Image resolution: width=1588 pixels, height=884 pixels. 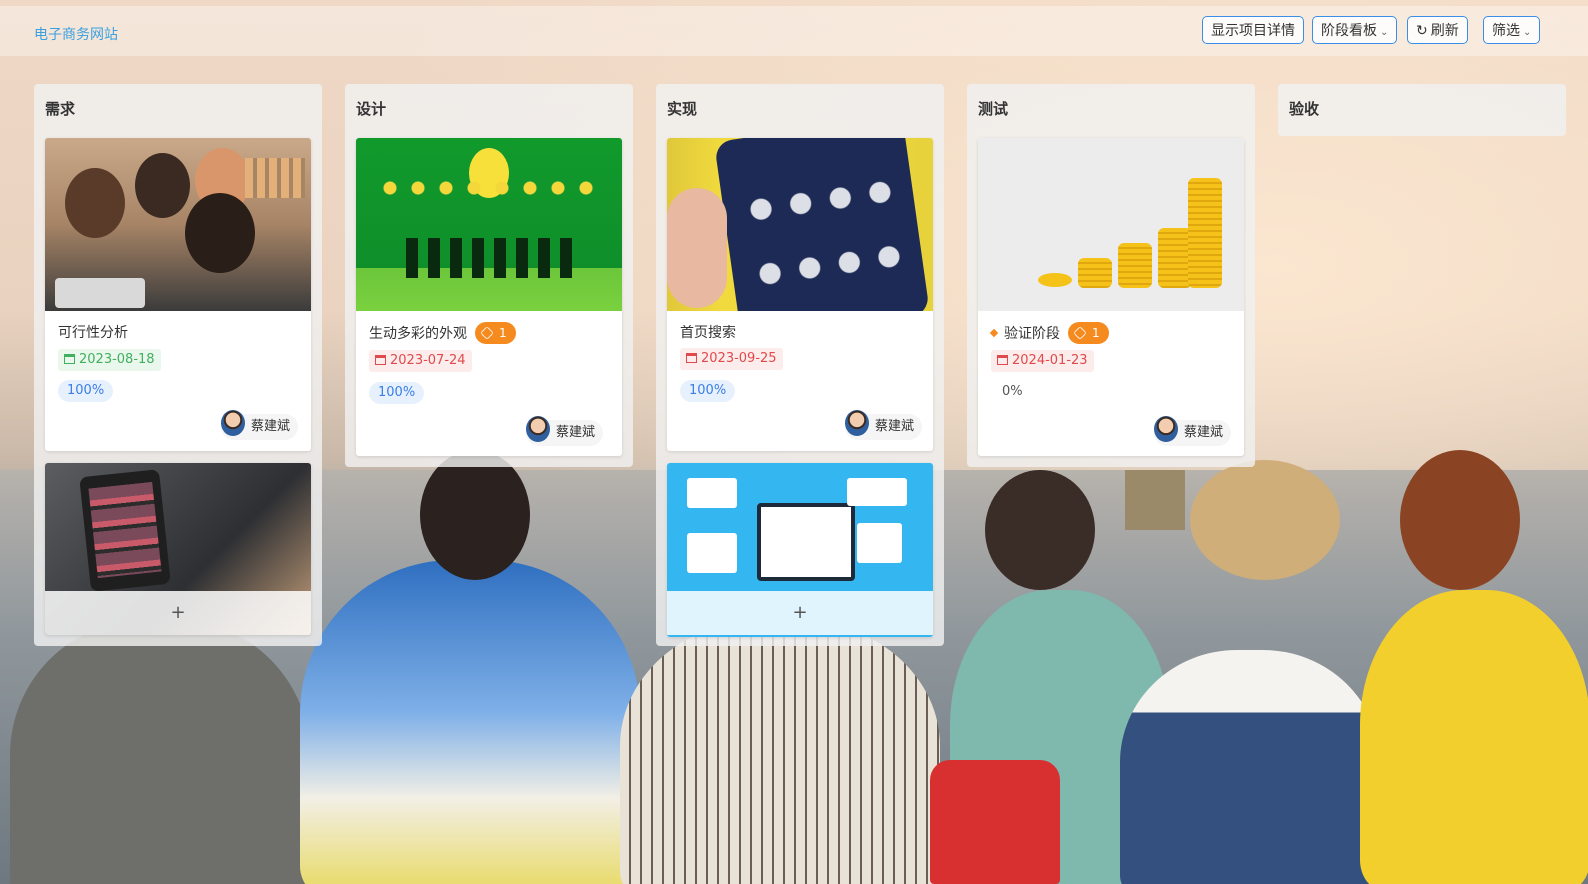 I want to click on person-hat, so click(x=1265, y=520).